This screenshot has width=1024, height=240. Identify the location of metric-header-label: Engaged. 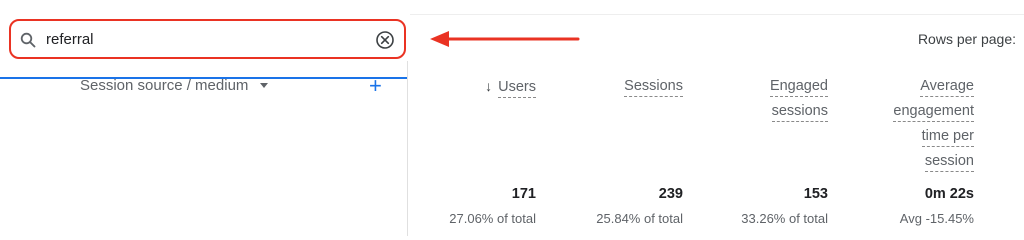
(798, 87).